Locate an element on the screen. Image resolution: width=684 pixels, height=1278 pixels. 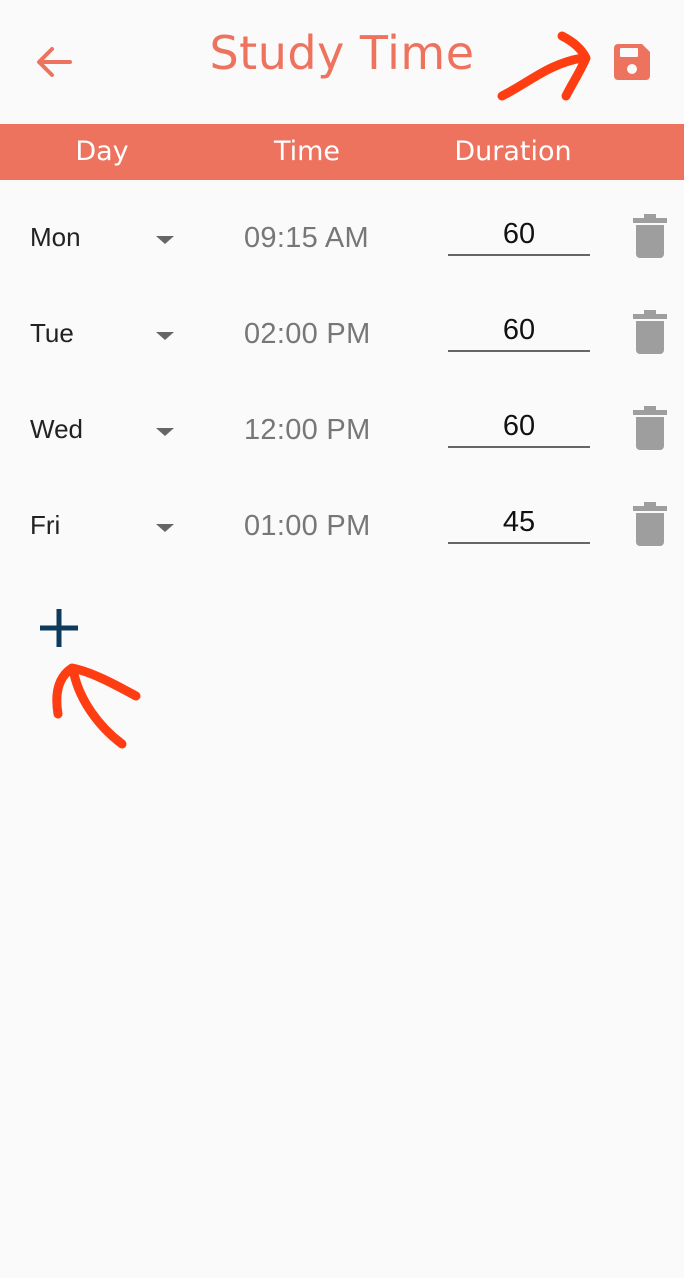
annotation-arrow-add is located at coordinates (96, 706).